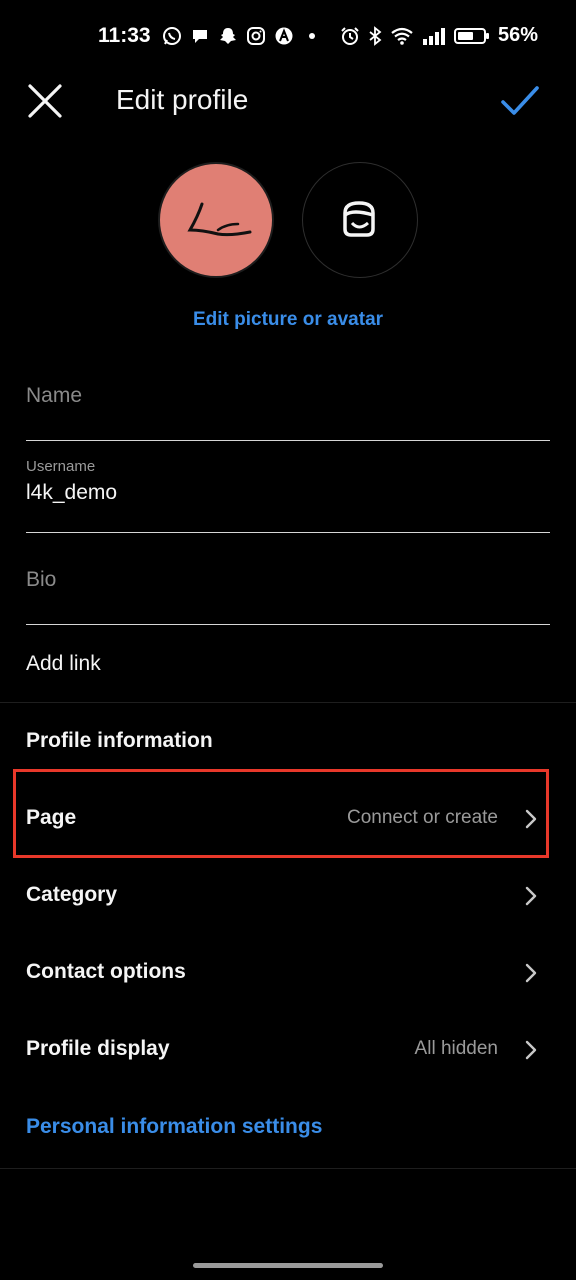 The image size is (576, 1280). What do you see at coordinates (456, 1048) in the screenshot?
I see `row-value: All hidden` at bounding box center [456, 1048].